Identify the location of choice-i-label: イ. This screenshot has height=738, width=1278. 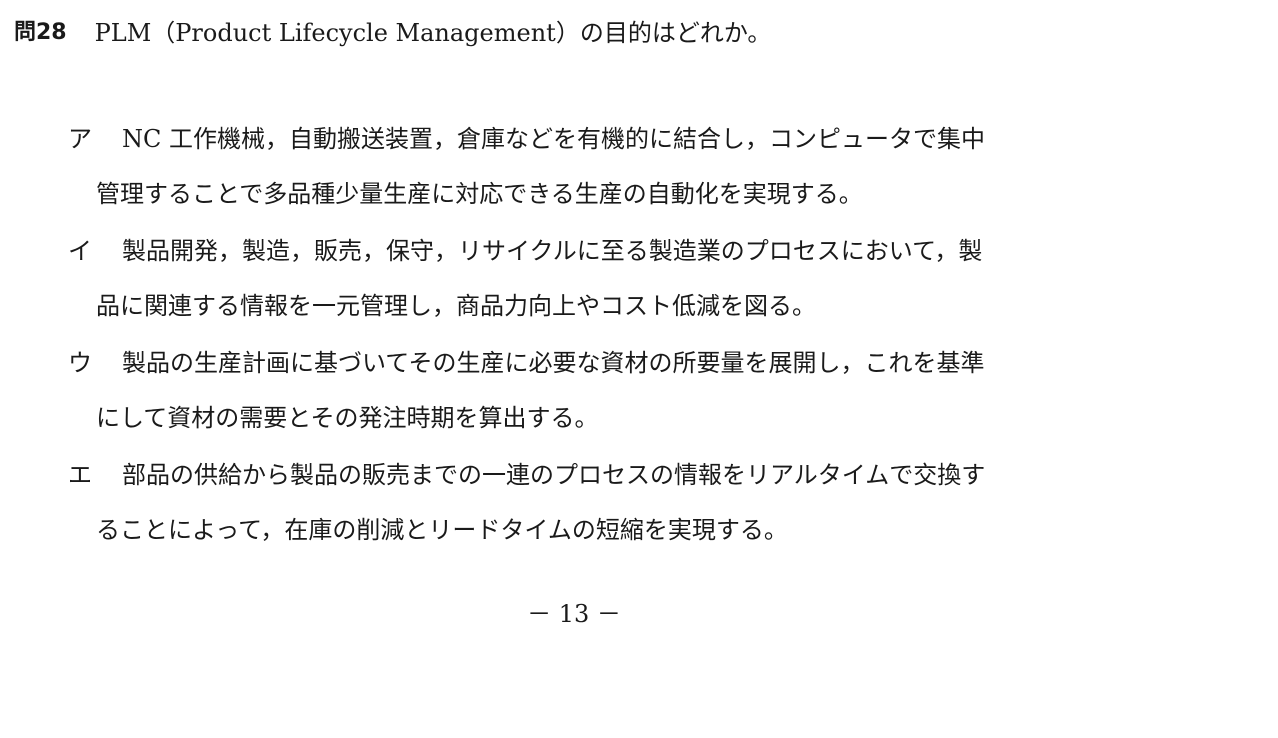
(80, 251).